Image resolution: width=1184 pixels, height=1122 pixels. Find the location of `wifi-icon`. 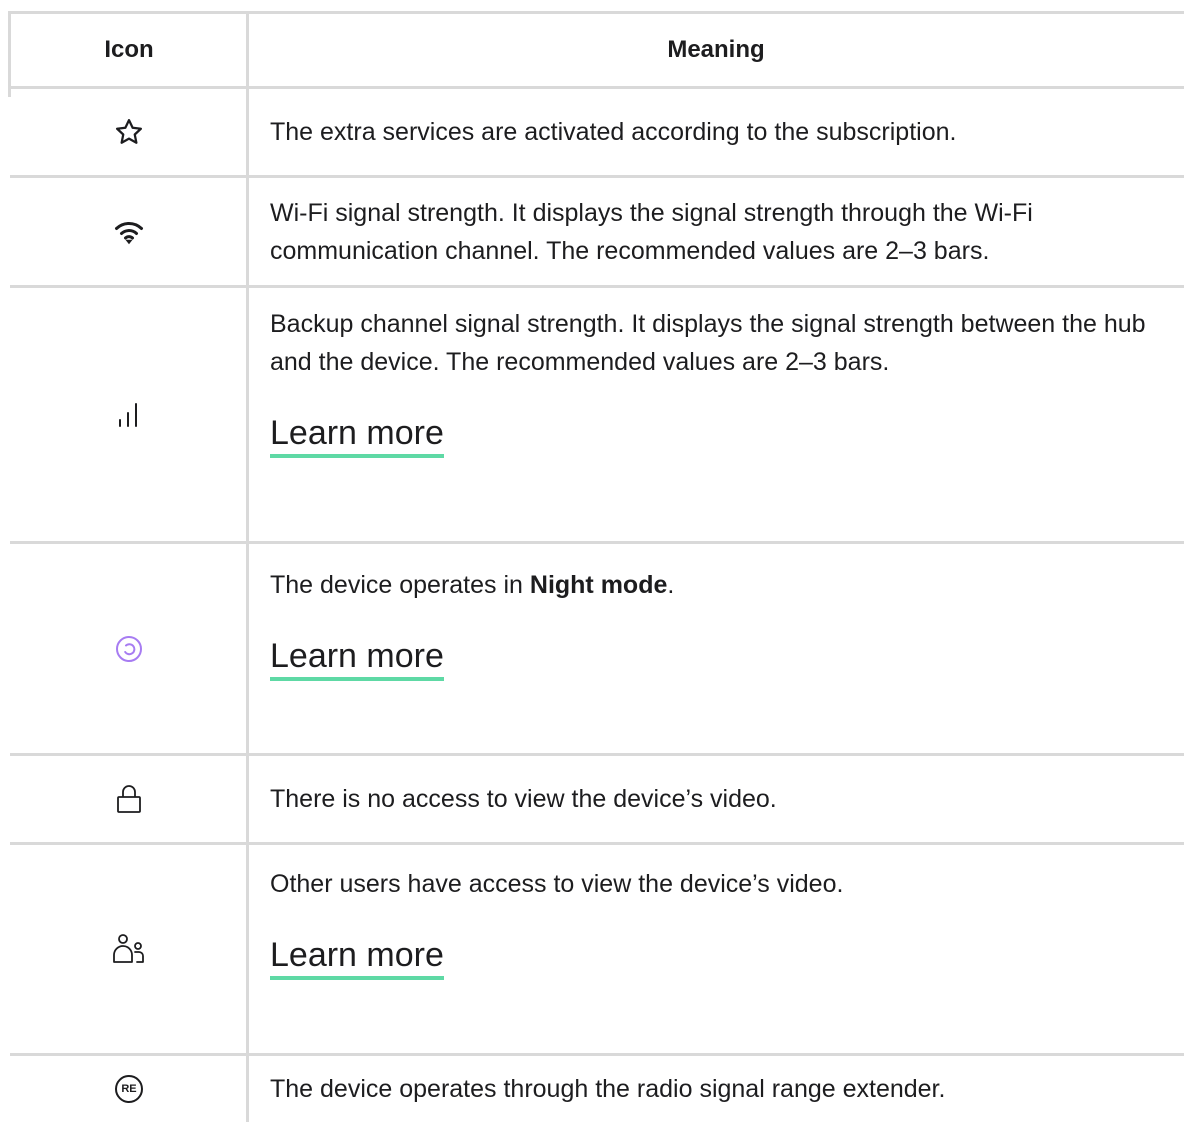

wifi-icon is located at coordinates (129, 232).